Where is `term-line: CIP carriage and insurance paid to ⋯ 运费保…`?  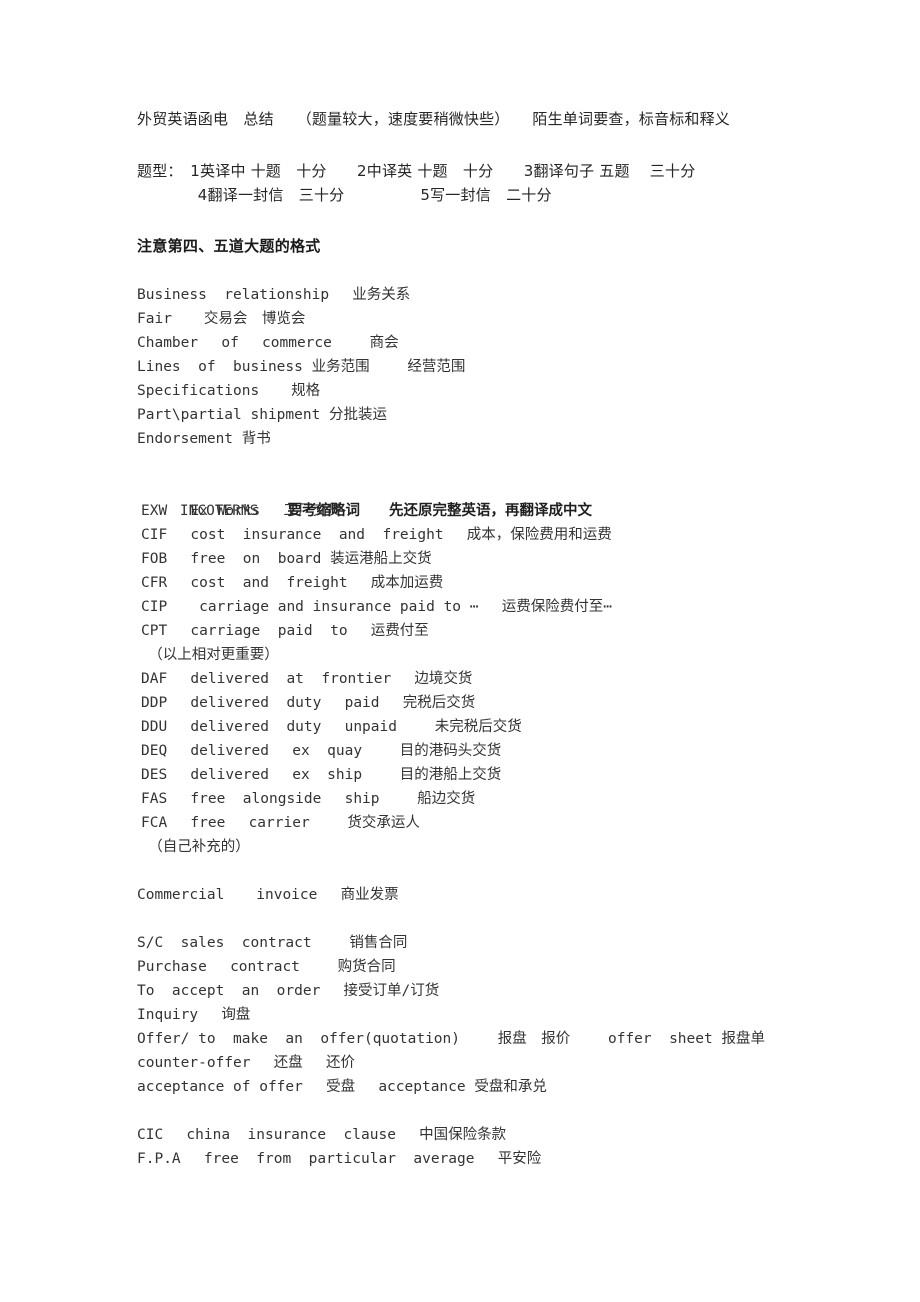 term-line: CIP carriage and insurance paid to ⋯ 运费保… is located at coordinates (376, 607).